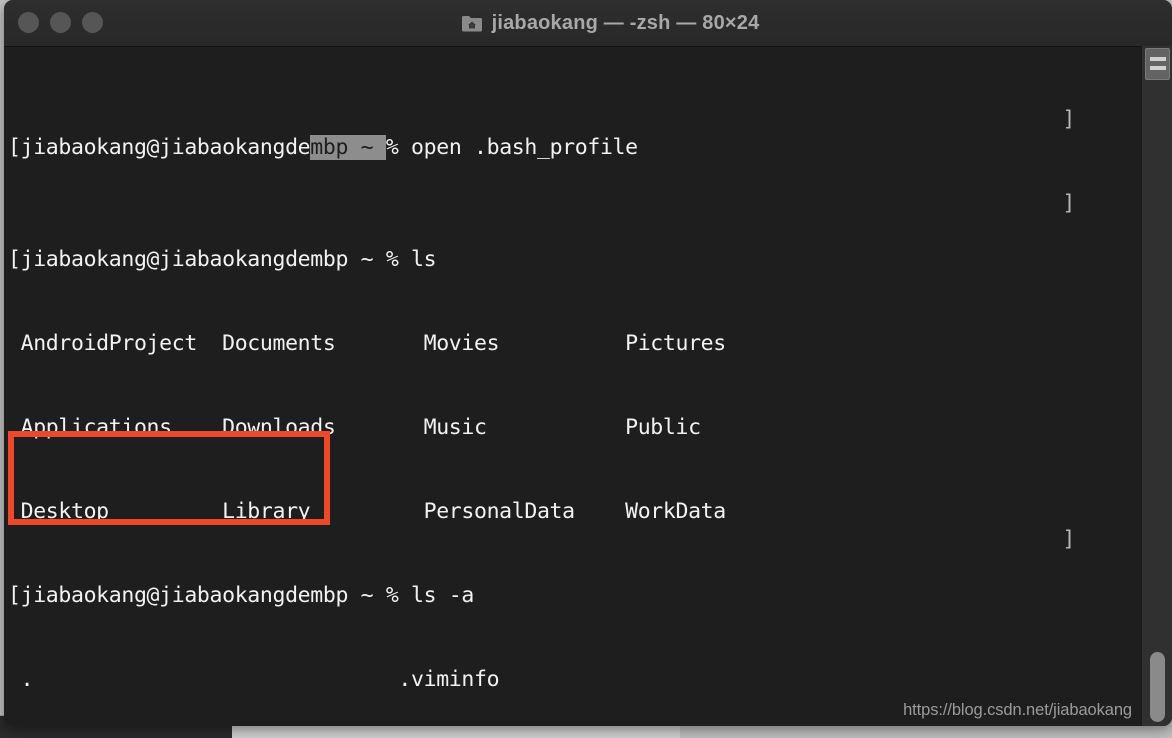  Describe the element at coordinates (1101, 330) in the screenshot. I see `line-wrap-markers: ] ] ]` at that location.